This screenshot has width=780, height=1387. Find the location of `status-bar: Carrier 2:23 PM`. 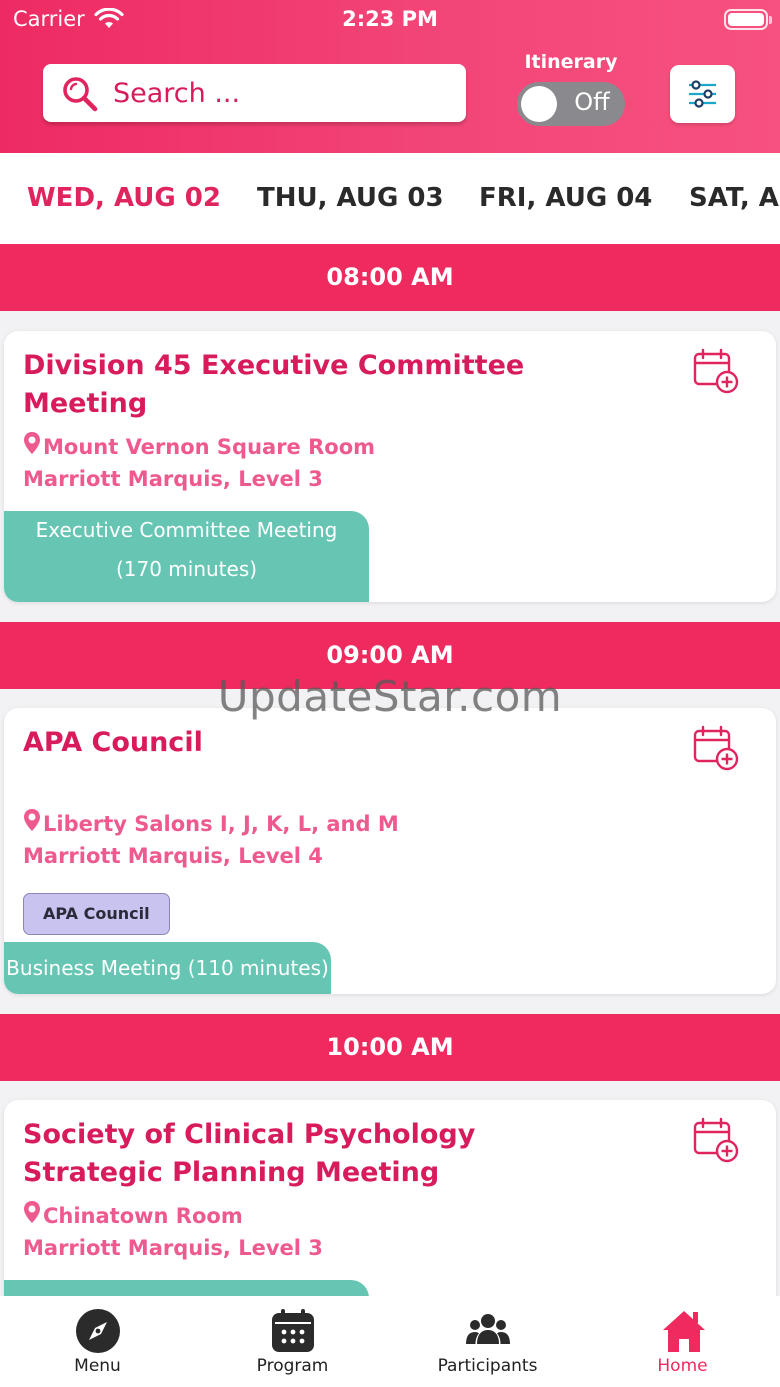

status-bar: Carrier 2:23 PM is located at coordinates (390, 20).